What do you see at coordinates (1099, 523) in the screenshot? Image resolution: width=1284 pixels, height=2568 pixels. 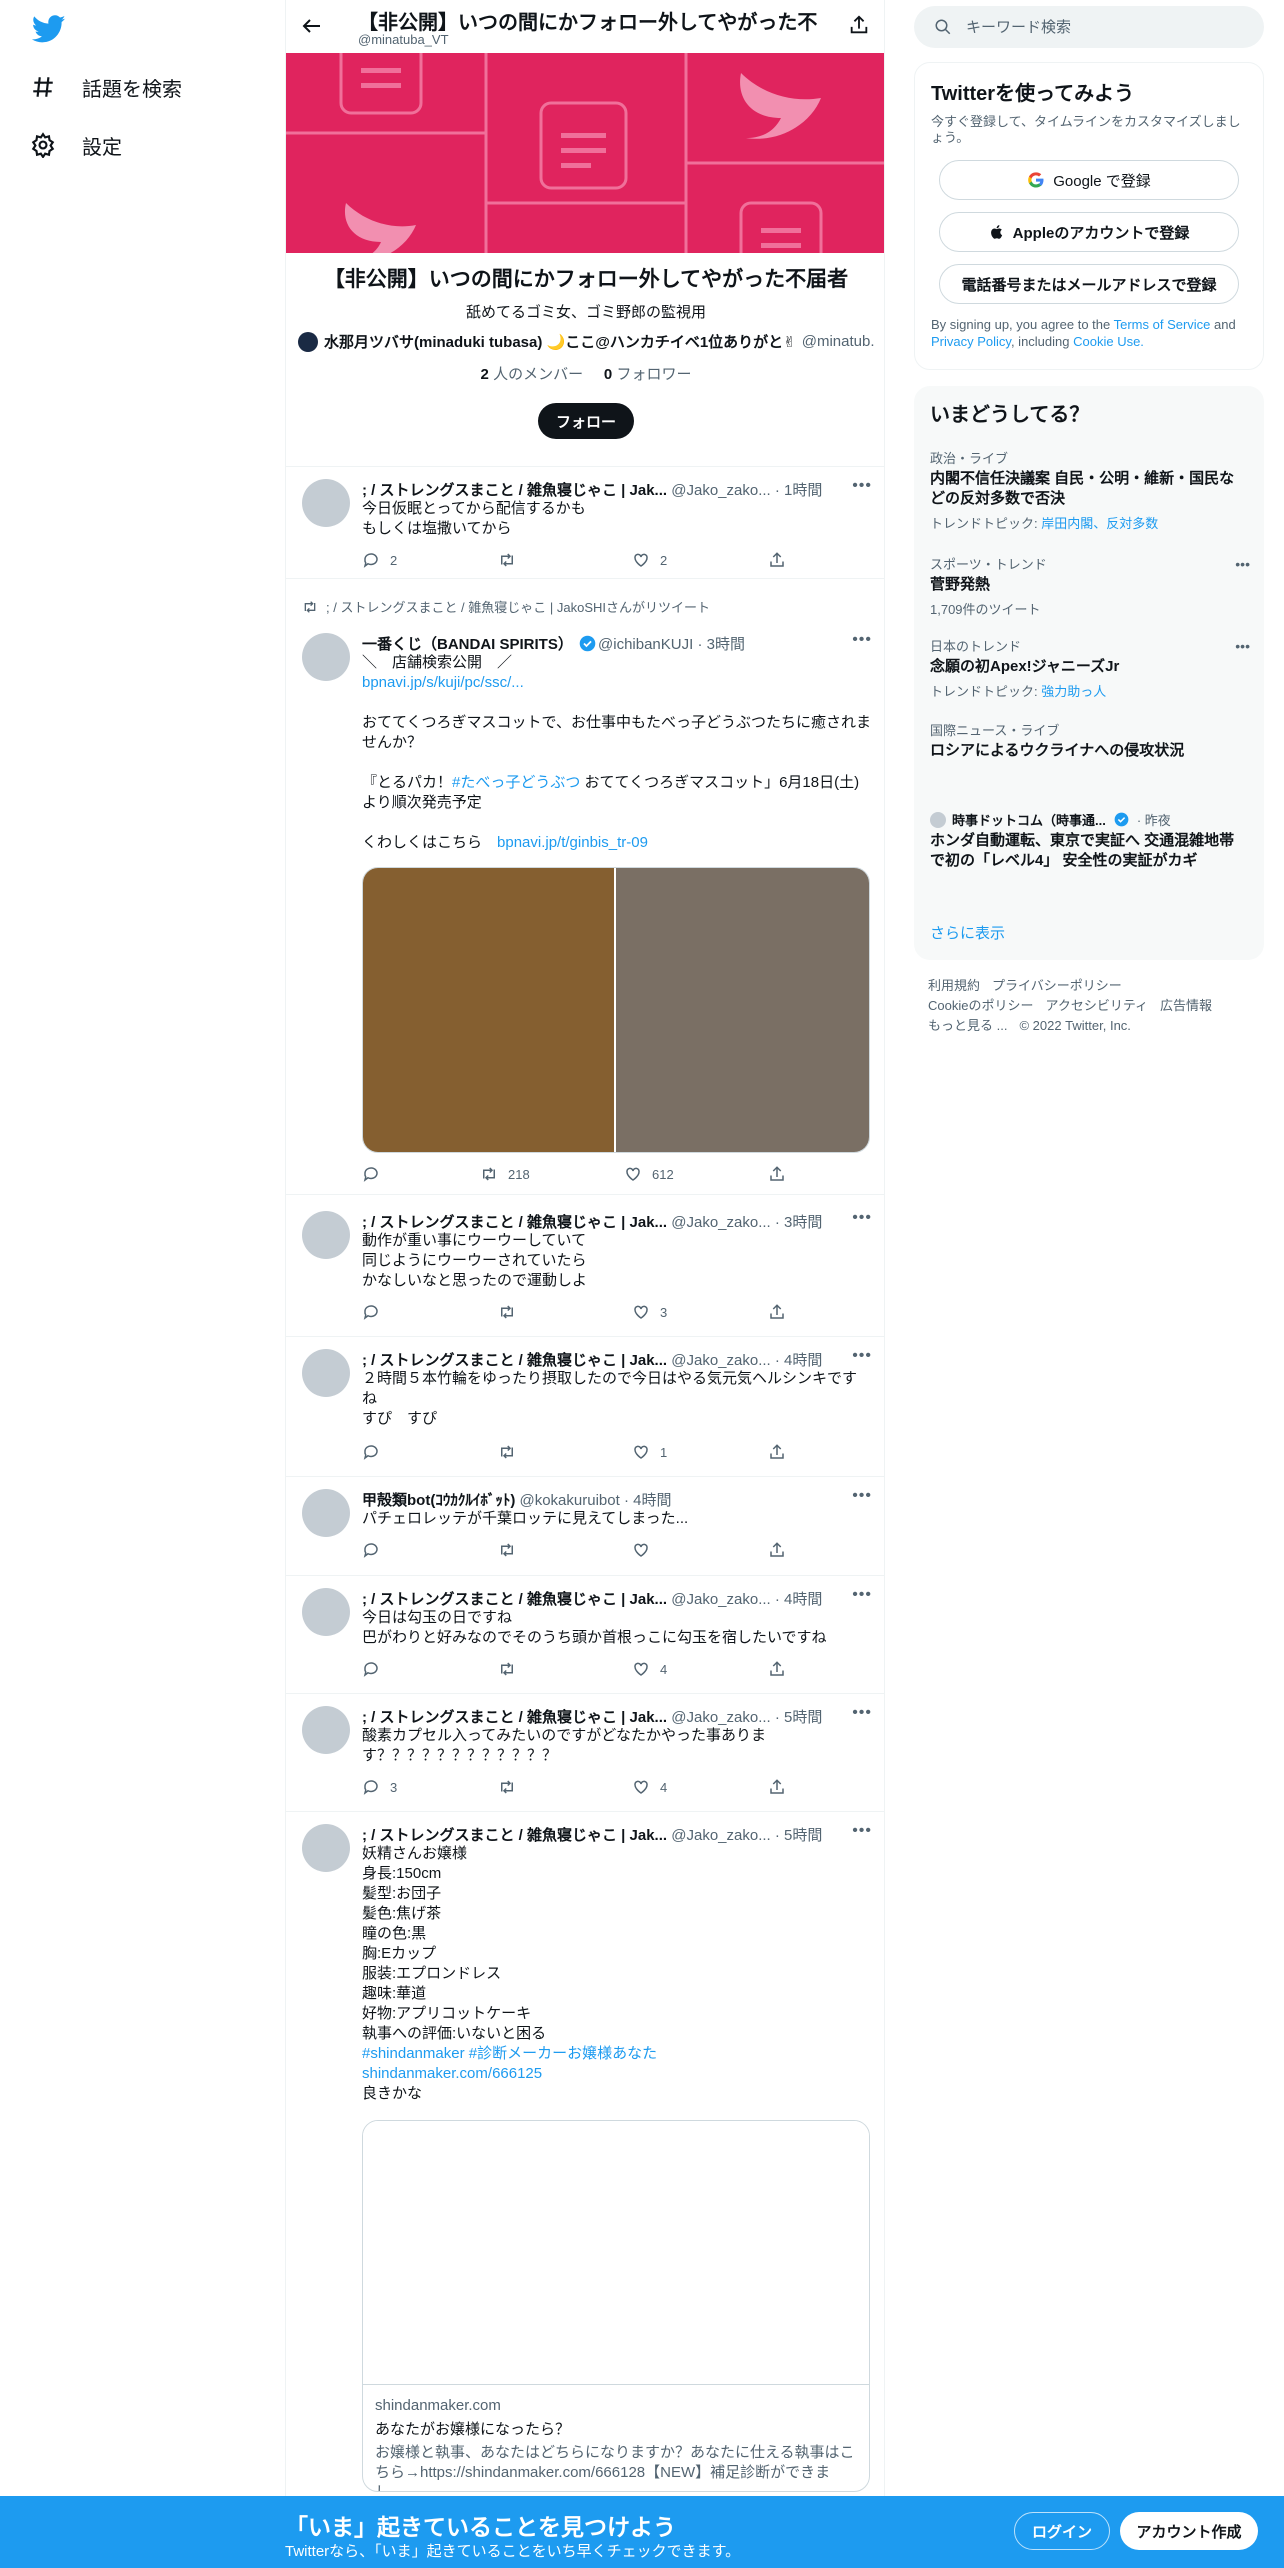 I see `trend-topic-link: 岸田内閣、反対多数` at bounding box center [1099, 523].